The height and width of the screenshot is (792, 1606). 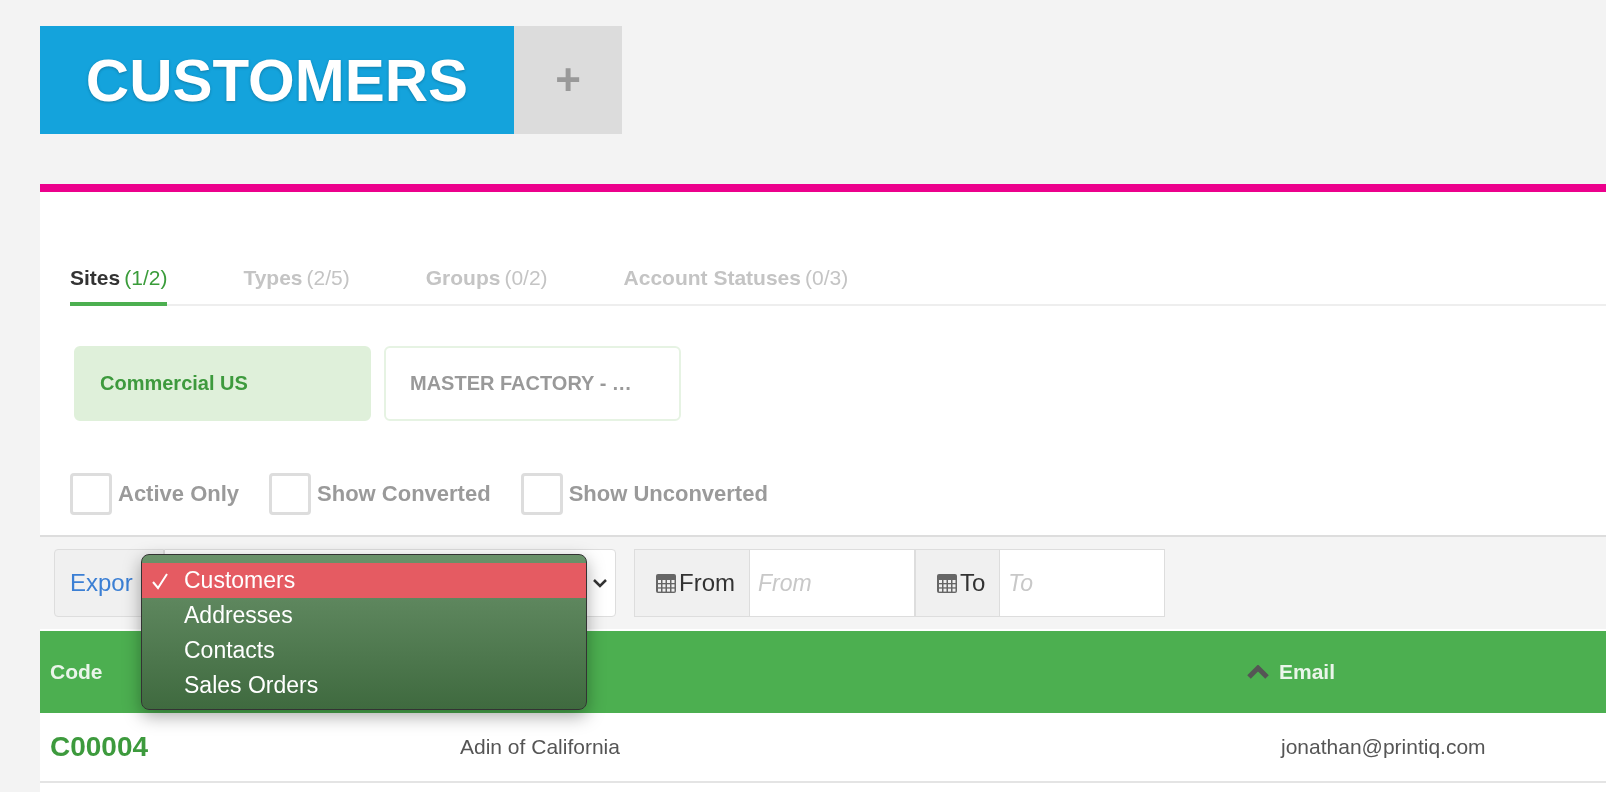 What do you see at coordinates (1384, 747) in the screenshot?
I see `customer-email: jonathan@printiq.com` at bounding box center [1384, 747].